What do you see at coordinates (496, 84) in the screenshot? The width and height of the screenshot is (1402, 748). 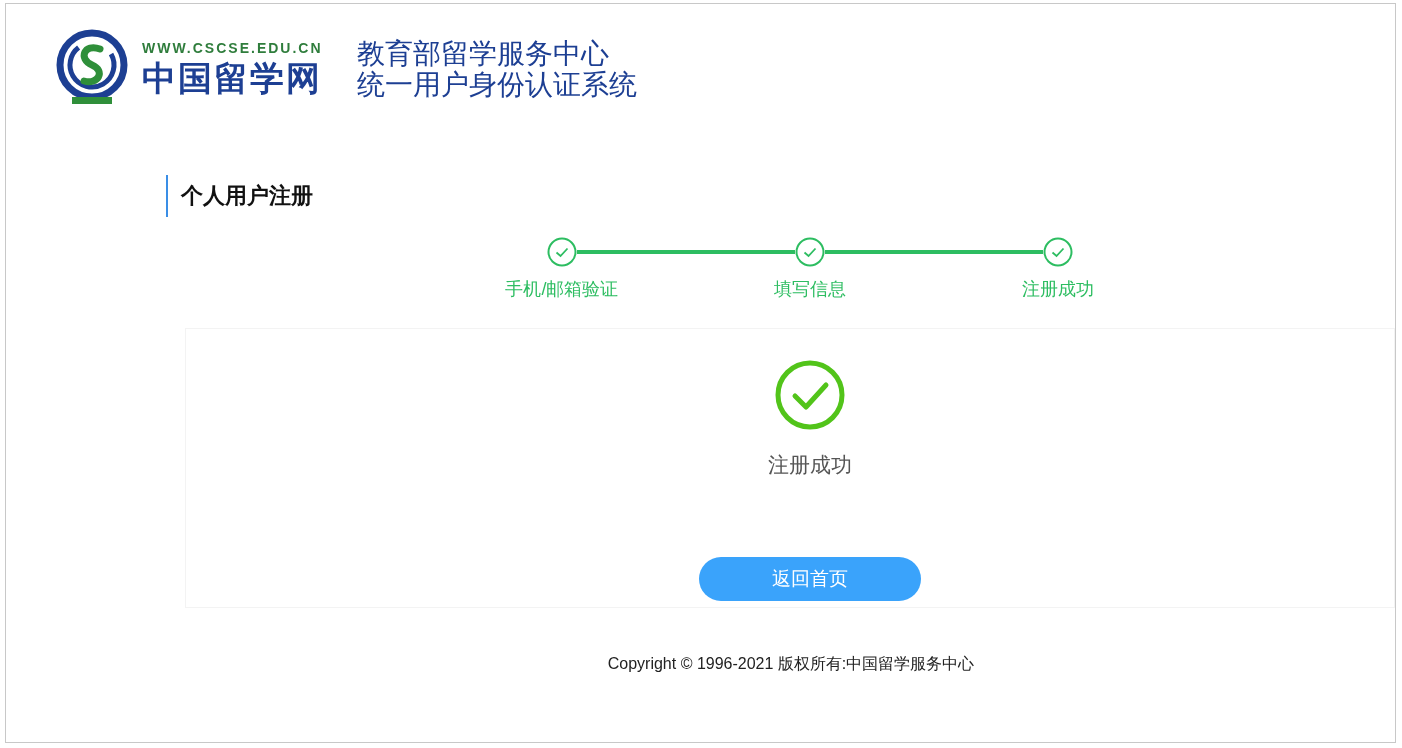 I see `system-title: 统一用户身份认证系统` at bounding box center [496, 84].